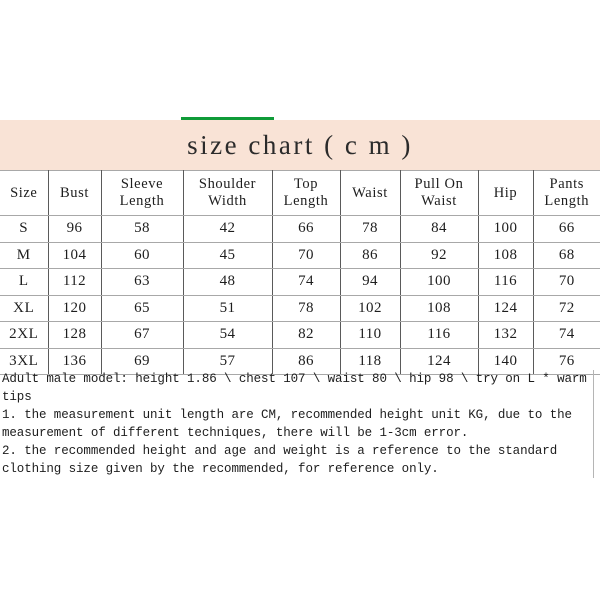 This screenshot has height=600, width=600. Describe the element at coordinates (306, 308) in the screenshot. I see `cell-top-length: 78` at that location.